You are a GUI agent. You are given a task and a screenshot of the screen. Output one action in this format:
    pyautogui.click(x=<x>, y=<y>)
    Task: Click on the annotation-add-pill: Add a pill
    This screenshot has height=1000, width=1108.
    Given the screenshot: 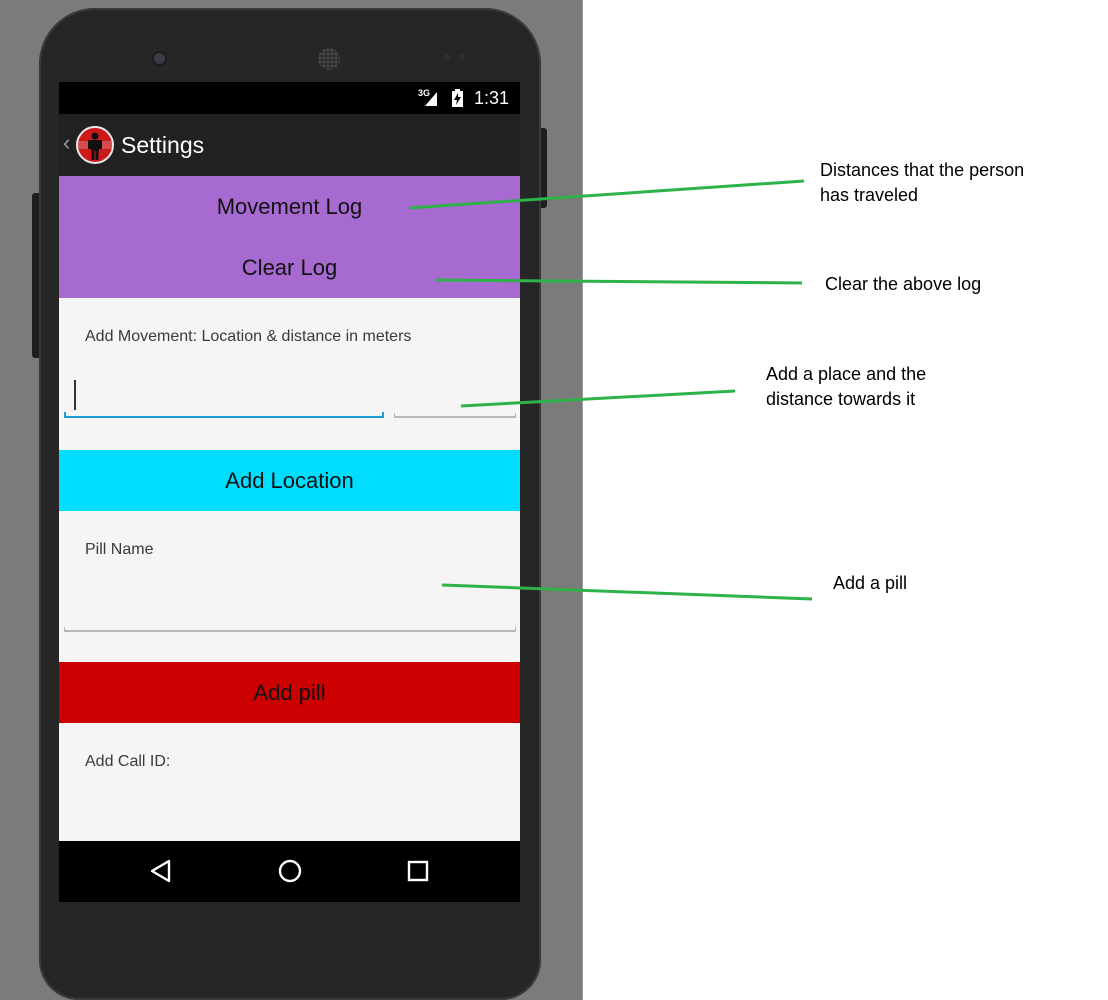 What is the action you would take?
    pyautogui.click(x=870, y=583)
    